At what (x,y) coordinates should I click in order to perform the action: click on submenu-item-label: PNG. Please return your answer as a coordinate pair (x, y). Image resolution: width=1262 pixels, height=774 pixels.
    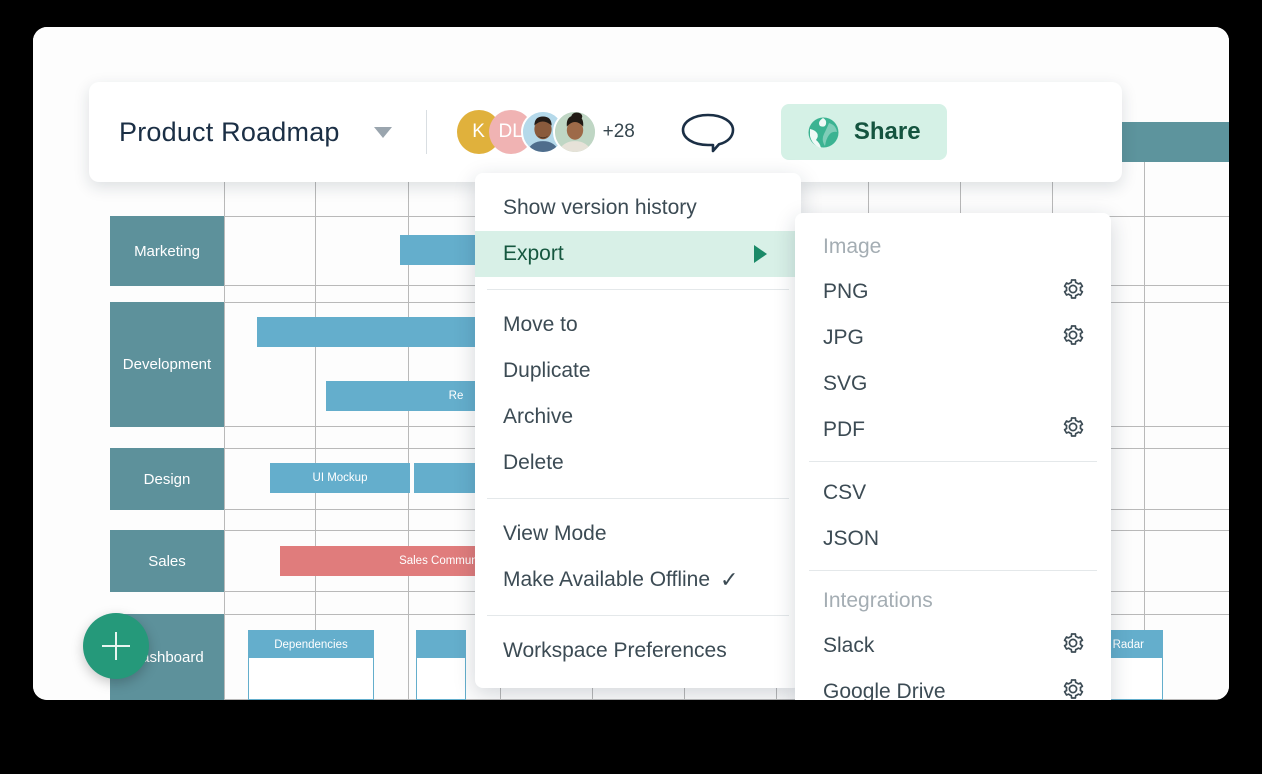
    Looking at the image, I should click on (846, 291).